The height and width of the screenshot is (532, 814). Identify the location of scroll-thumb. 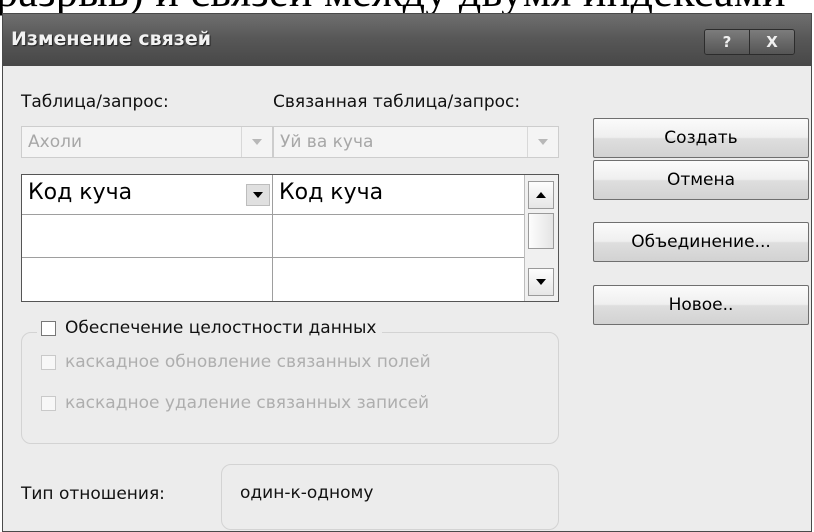
(541, 231).